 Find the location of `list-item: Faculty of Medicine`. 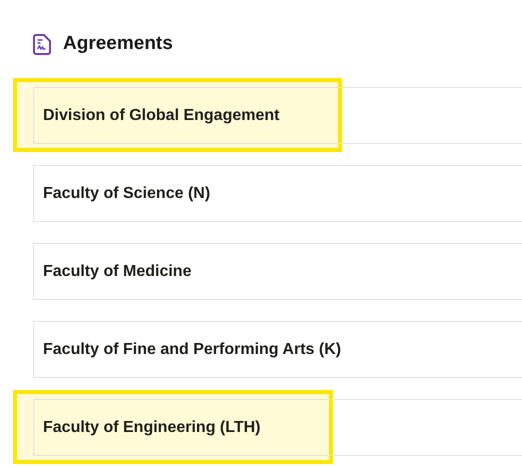

list-item: Faculty of Medicine is located at coordinates (277, 271).